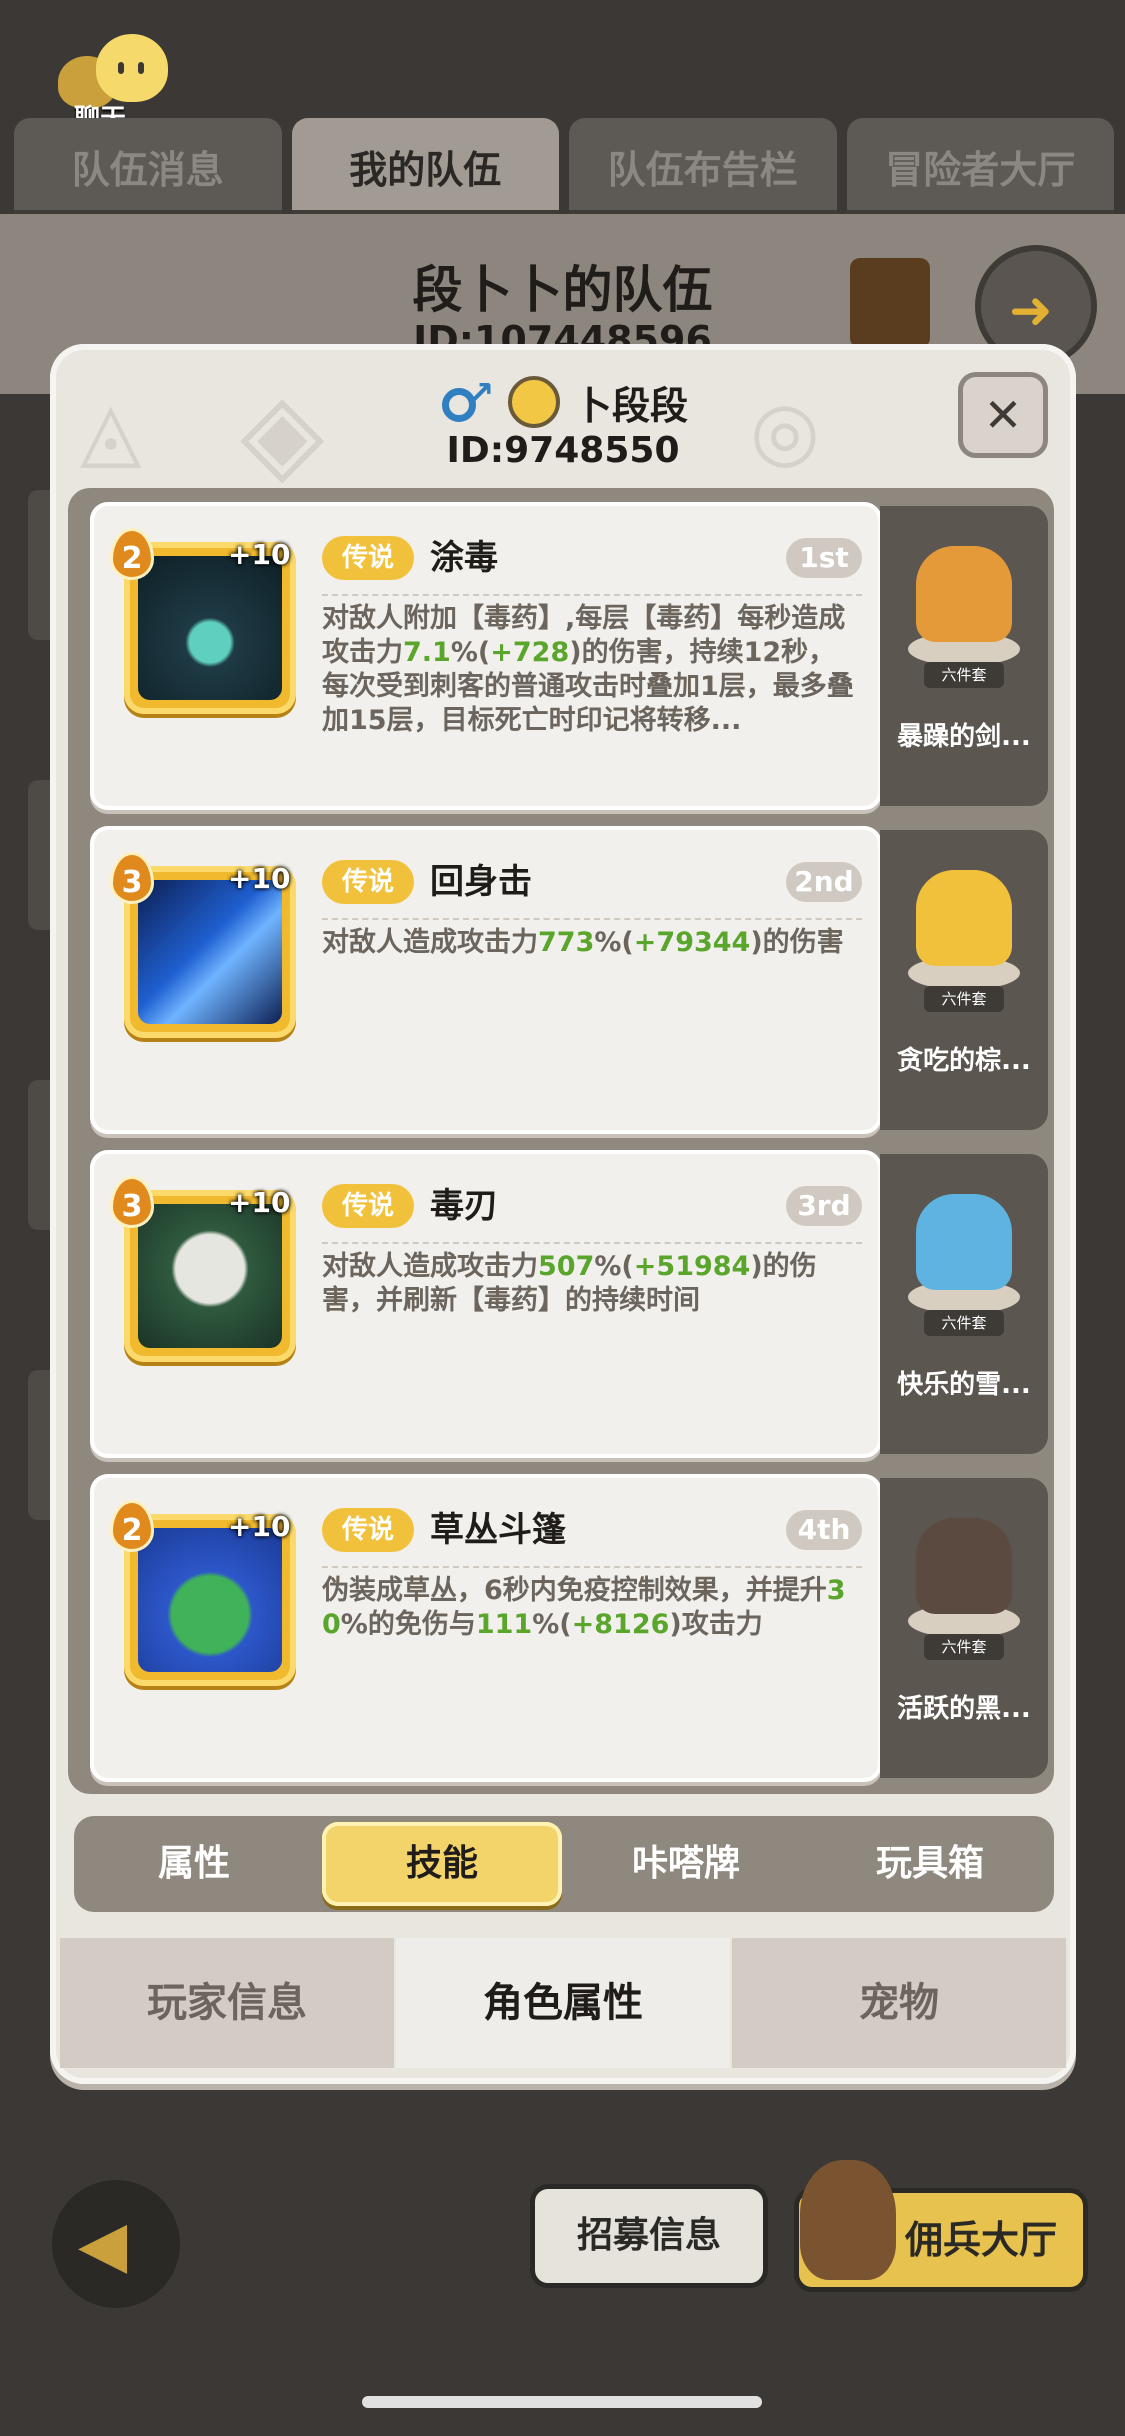  What do you see at coordinates (530, 652) in the screenshot?
I see `skill-value: +728` at bounding box center [530, 652].